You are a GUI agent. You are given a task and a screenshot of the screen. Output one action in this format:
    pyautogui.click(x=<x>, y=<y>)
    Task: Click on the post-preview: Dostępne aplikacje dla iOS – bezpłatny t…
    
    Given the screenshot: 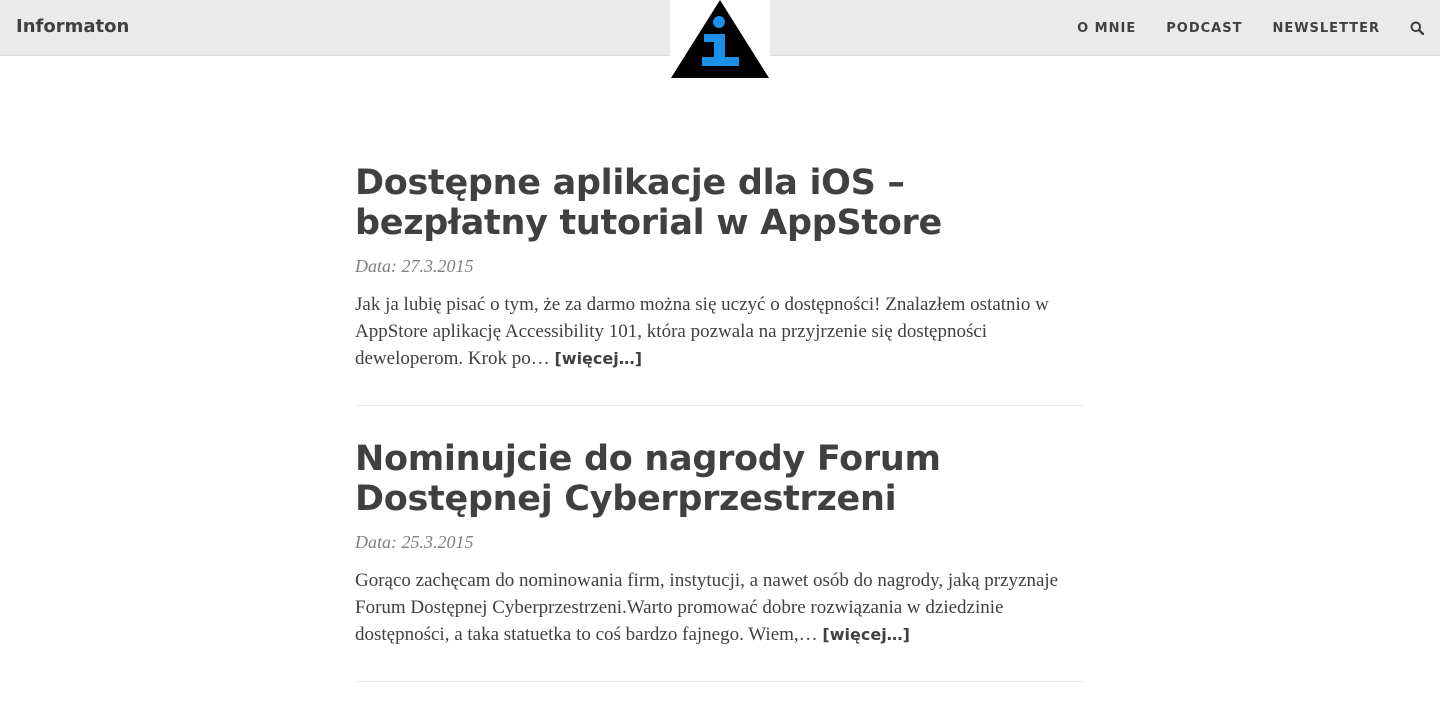 What is the action you would take?
    pyautogui.click(x=720, y=267)
    